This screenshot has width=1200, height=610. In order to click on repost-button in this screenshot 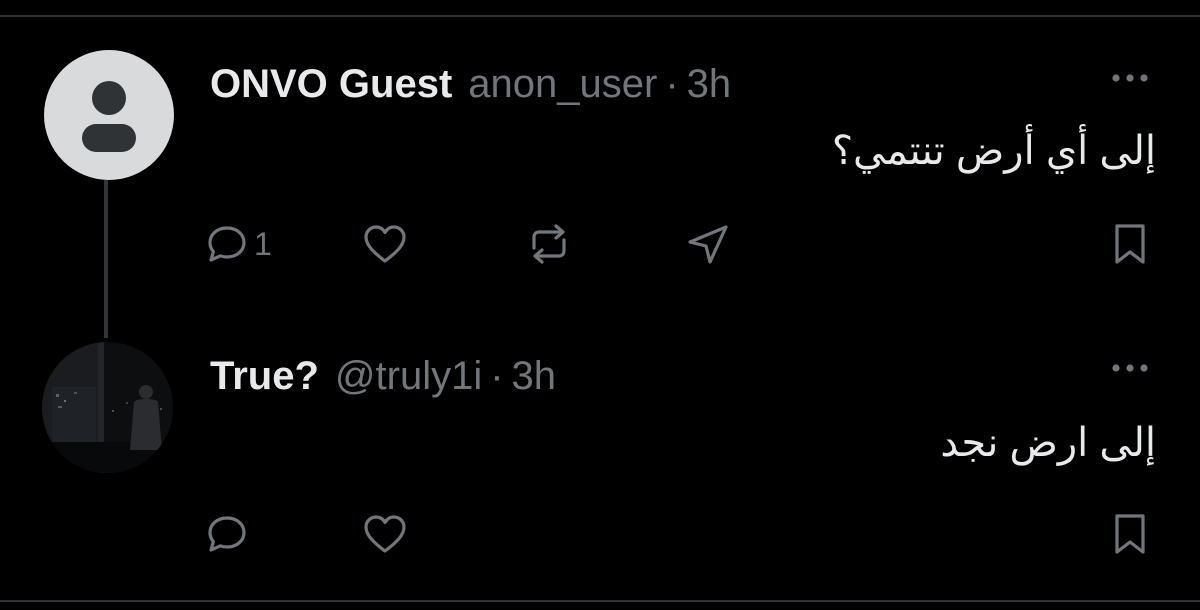, I will do `click(549, 244)`.